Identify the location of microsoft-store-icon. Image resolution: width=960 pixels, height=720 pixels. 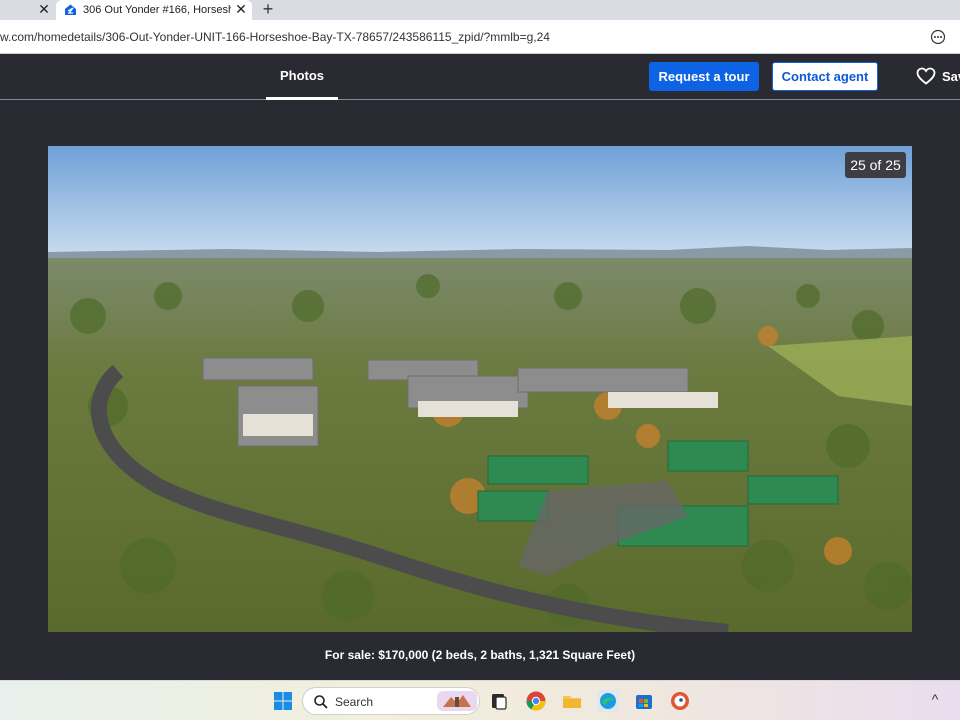
(644, 701).